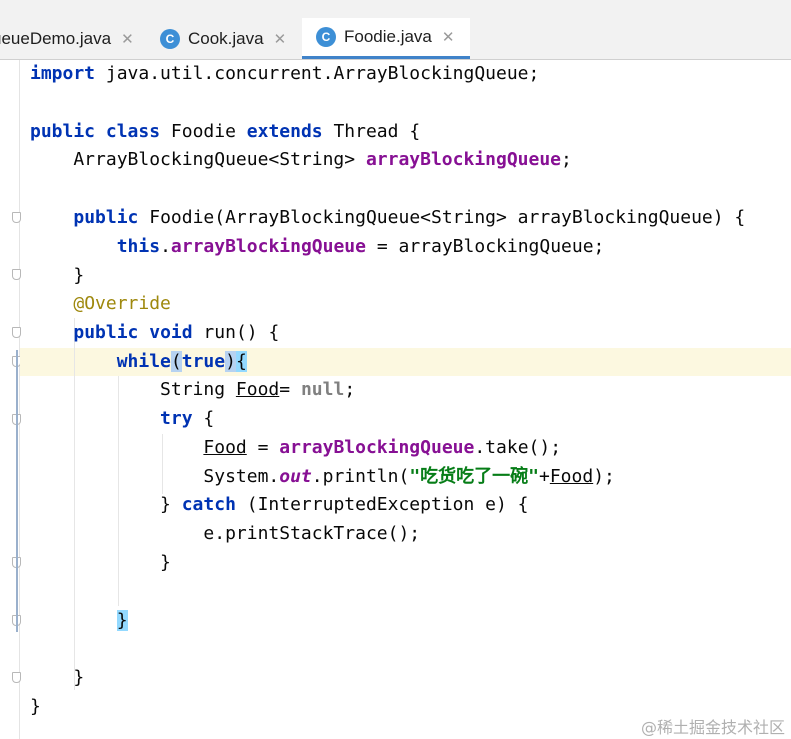 The width and height of the screenshot is (791, 739). I want to click on code-line-15: System.out.println("吃货吃了一碗"+Food);, so click(322, 476).